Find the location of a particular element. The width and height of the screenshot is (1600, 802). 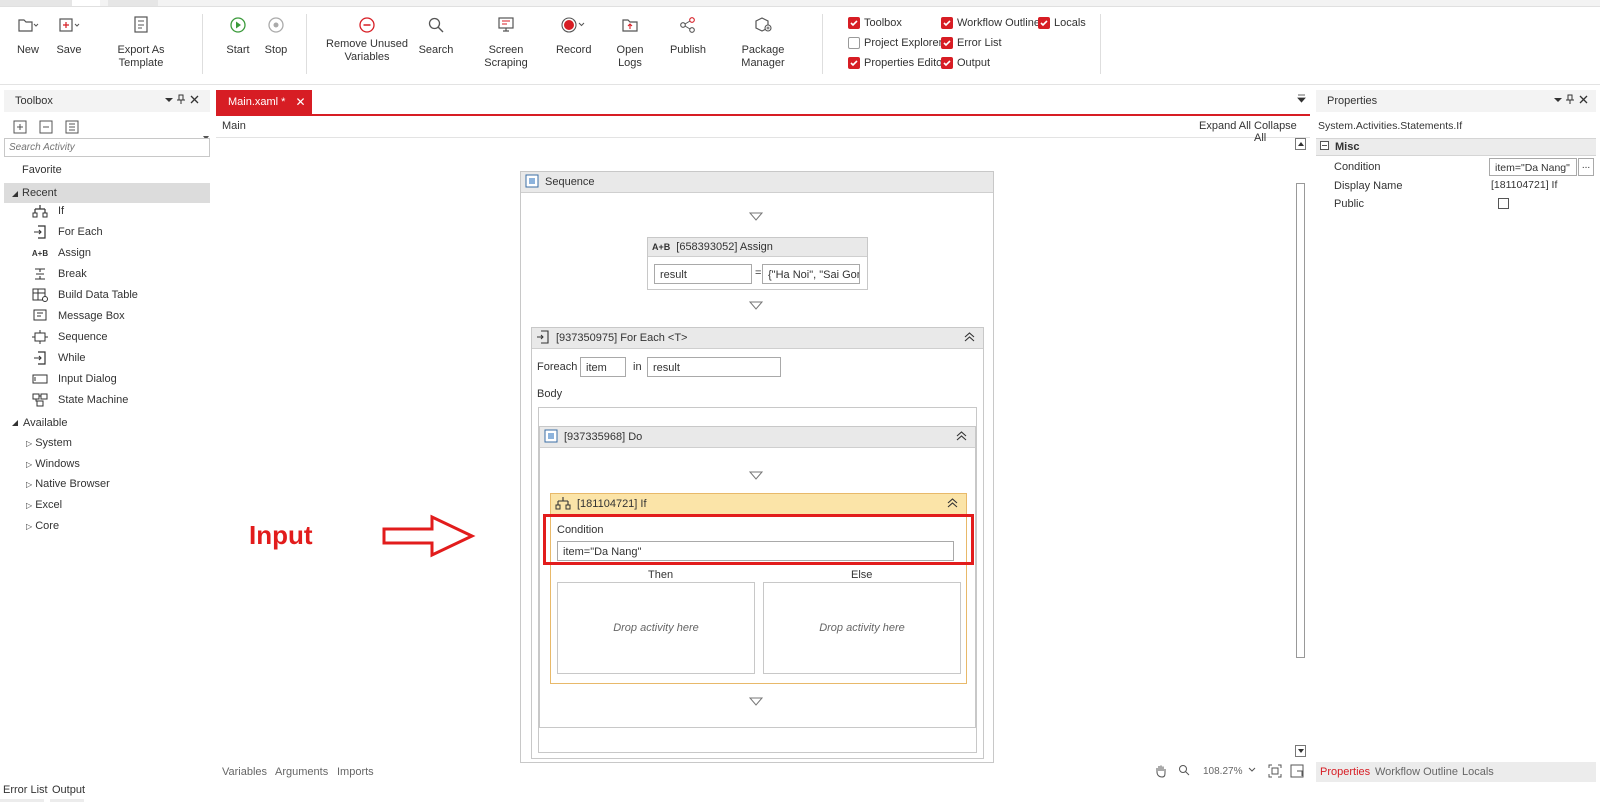

expand-all-link: Expand All is located at coordinates (1225, 126).